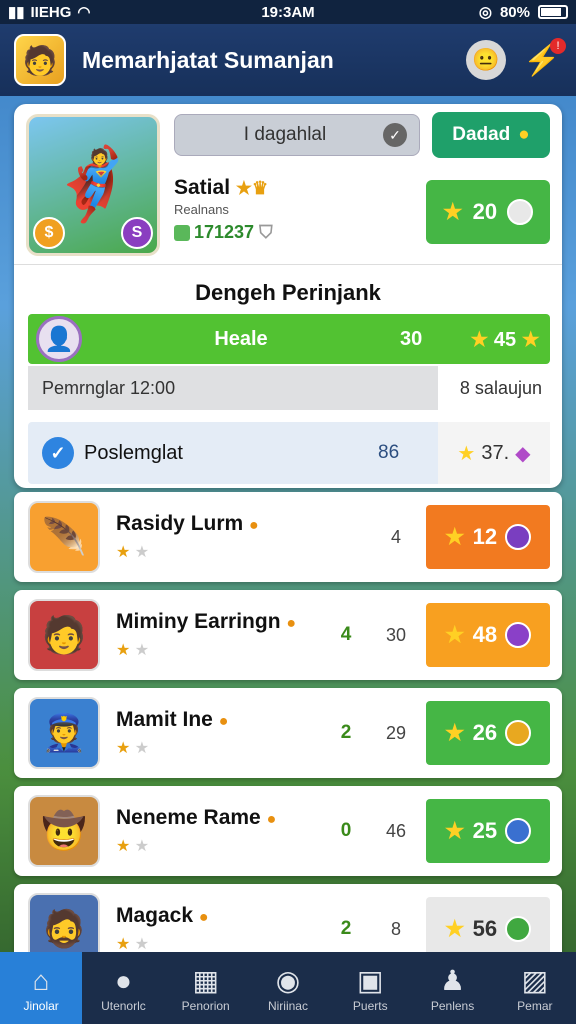 Image resolution: width=576 pixels, height=1024 pixels. I want to click on player-name: Neneme Rame ●, so click(221, 818).